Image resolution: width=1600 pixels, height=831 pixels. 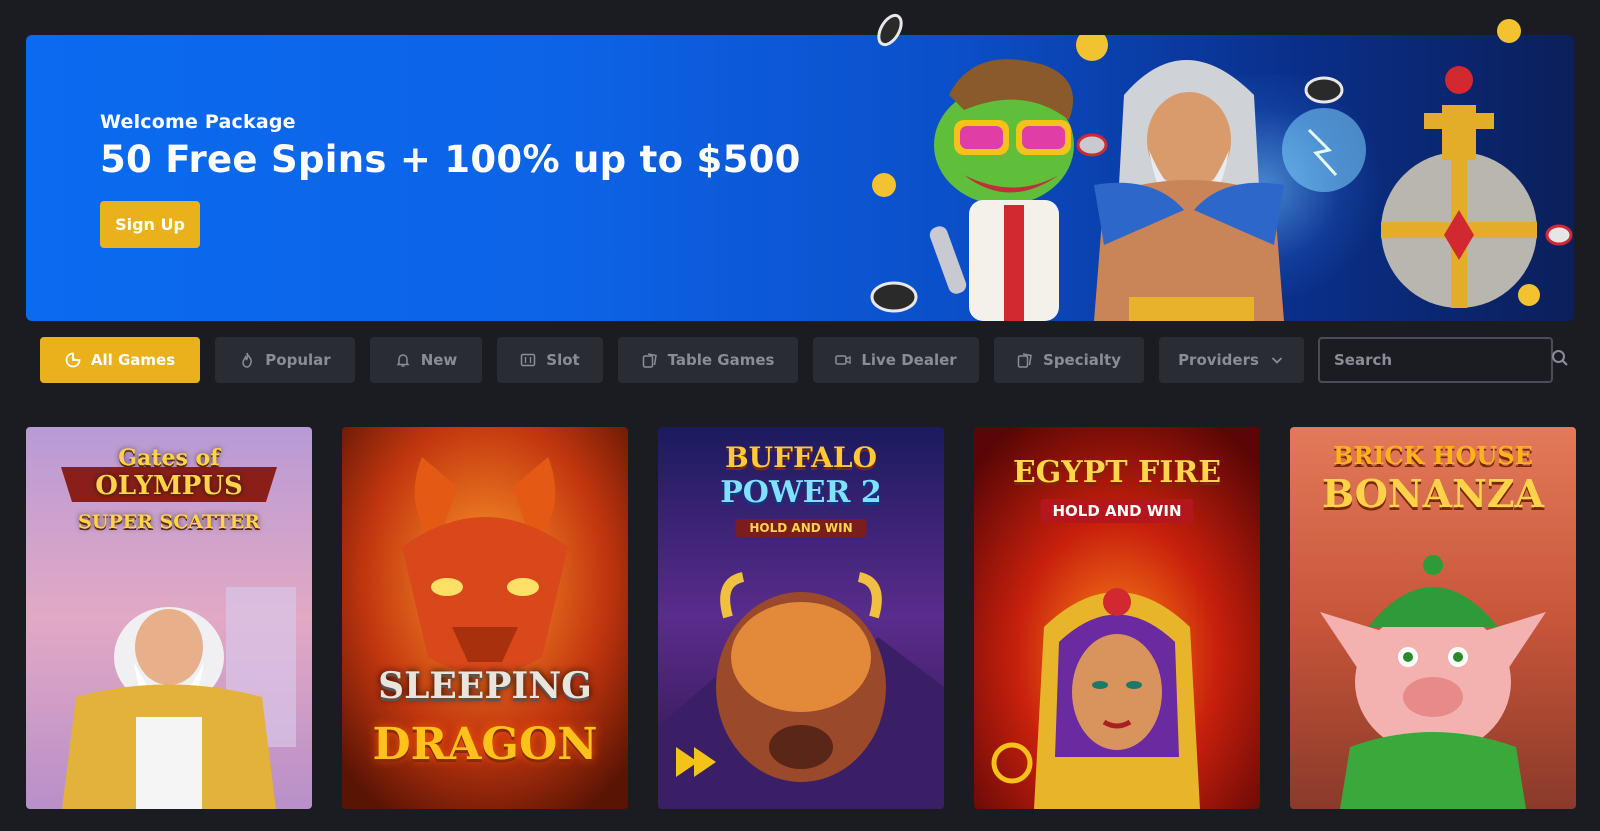 What do you see at coordinates (133, 360) in the screenshot?
I see `tab-label: All Games` at bounding box center [133, 360].